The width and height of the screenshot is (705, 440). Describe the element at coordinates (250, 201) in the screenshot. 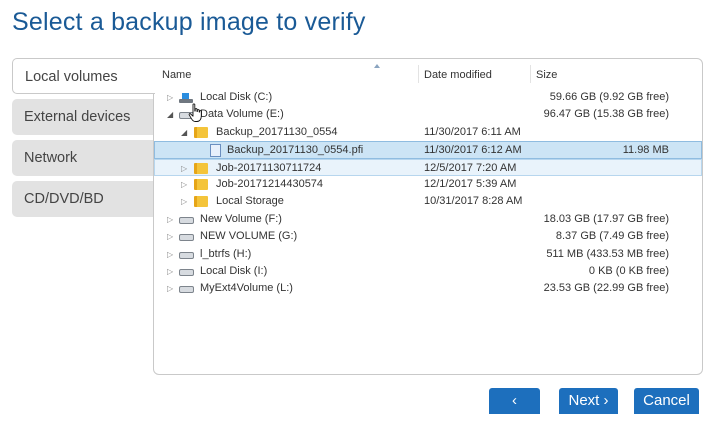

I see `tree-row-name: Local Storage` at that location.